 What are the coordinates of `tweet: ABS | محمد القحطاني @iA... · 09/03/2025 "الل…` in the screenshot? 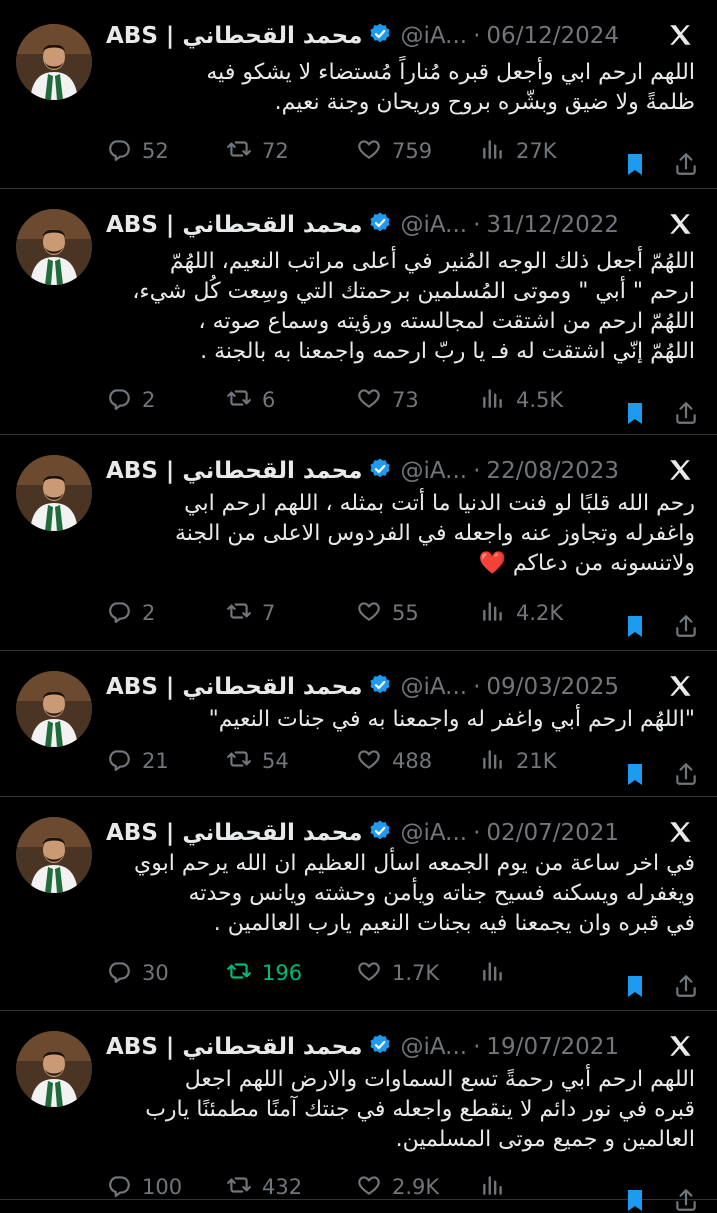 It's located at (358, 724).